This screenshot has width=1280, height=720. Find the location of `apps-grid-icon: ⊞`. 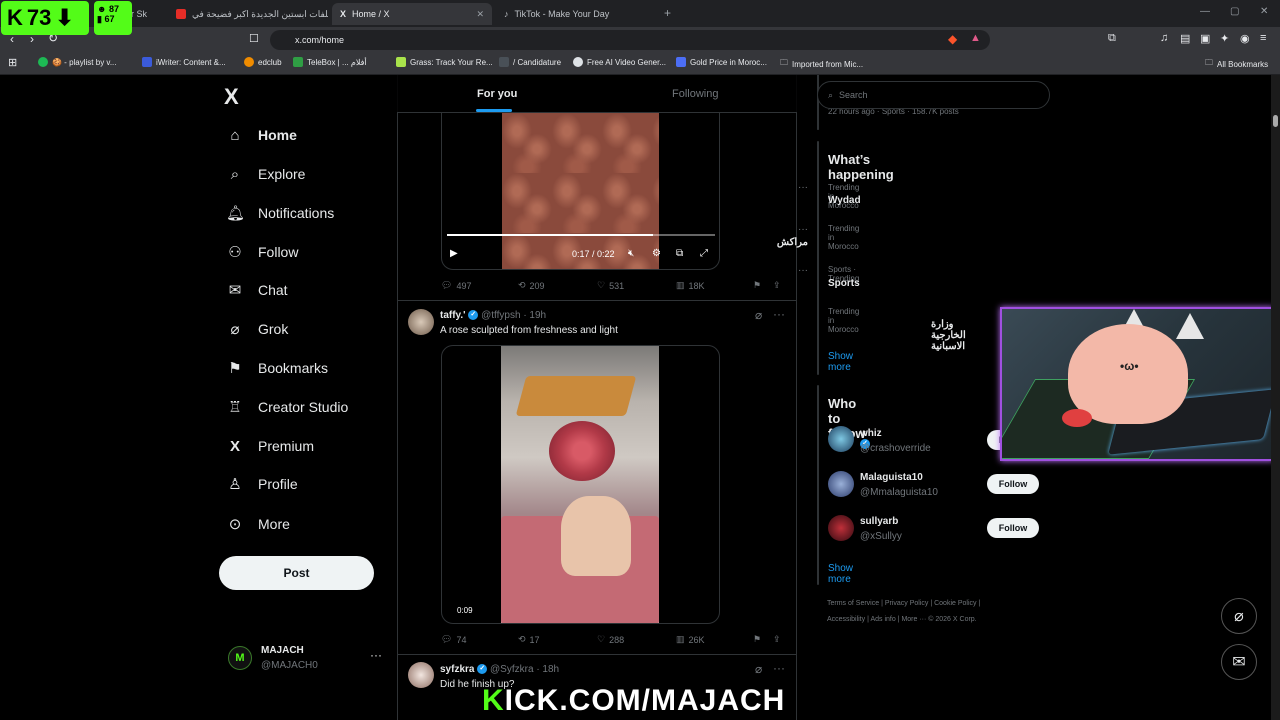

apps-grid-icon: ⊞ is located at coordinates (12, 62).